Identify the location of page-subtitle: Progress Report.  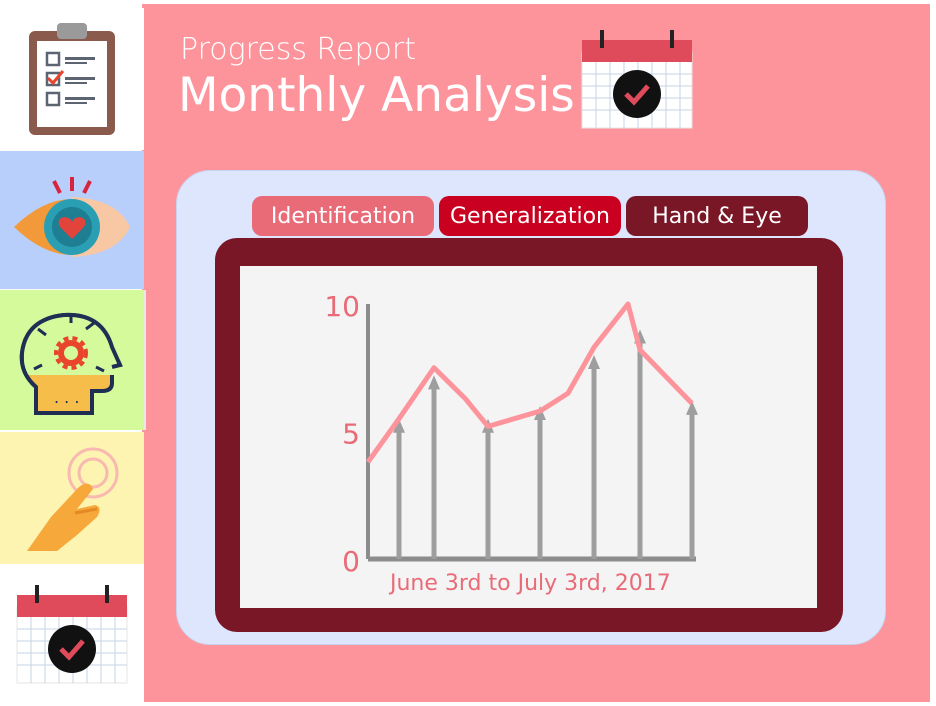
(298, 49).